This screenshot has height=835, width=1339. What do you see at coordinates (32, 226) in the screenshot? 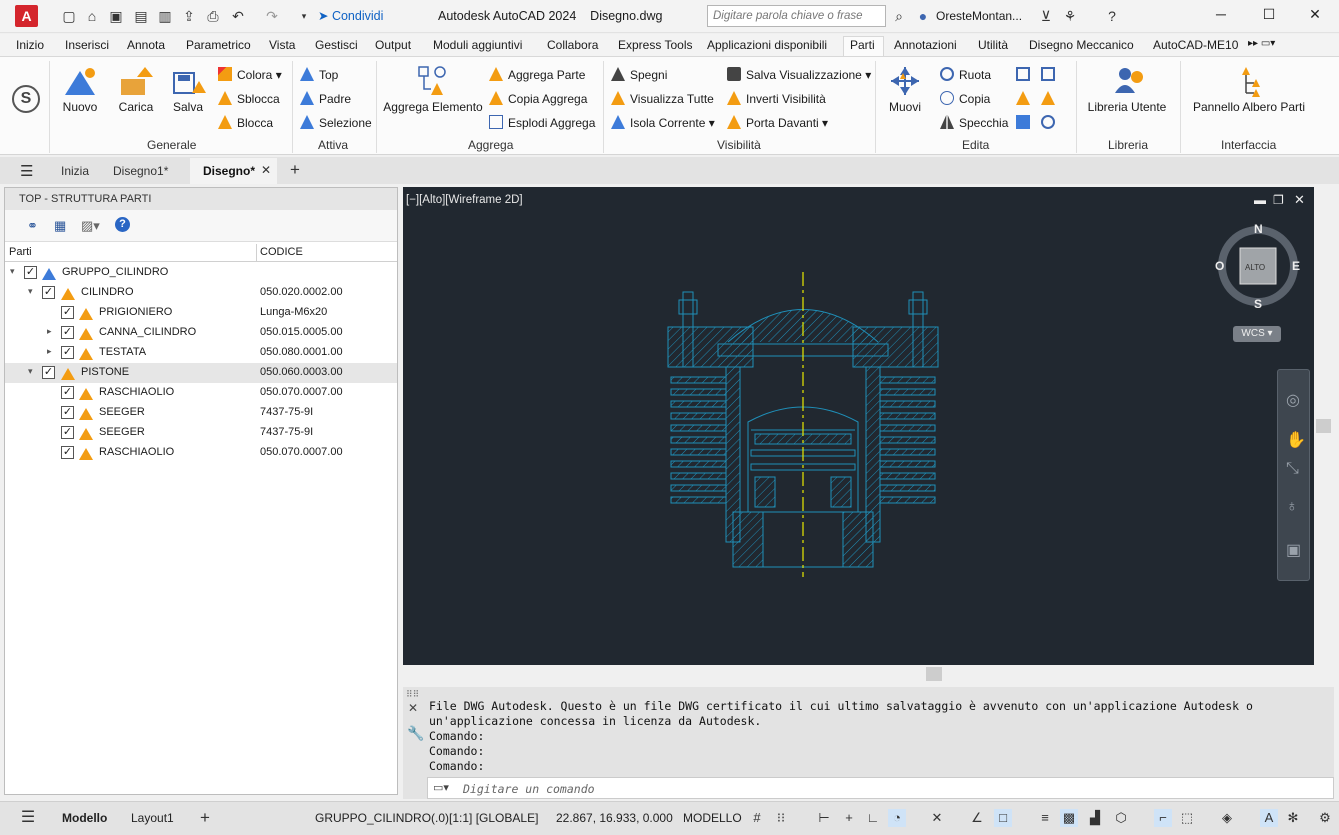
I see `binoculars-icon: ⚭` at bounding box center [32, 226].